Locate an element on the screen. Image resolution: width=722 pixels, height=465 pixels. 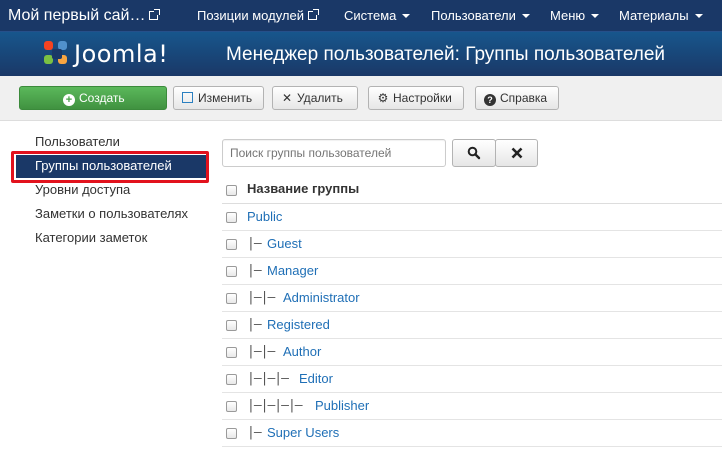
group-name-link: Super Users is located at coordinates (303, 432).